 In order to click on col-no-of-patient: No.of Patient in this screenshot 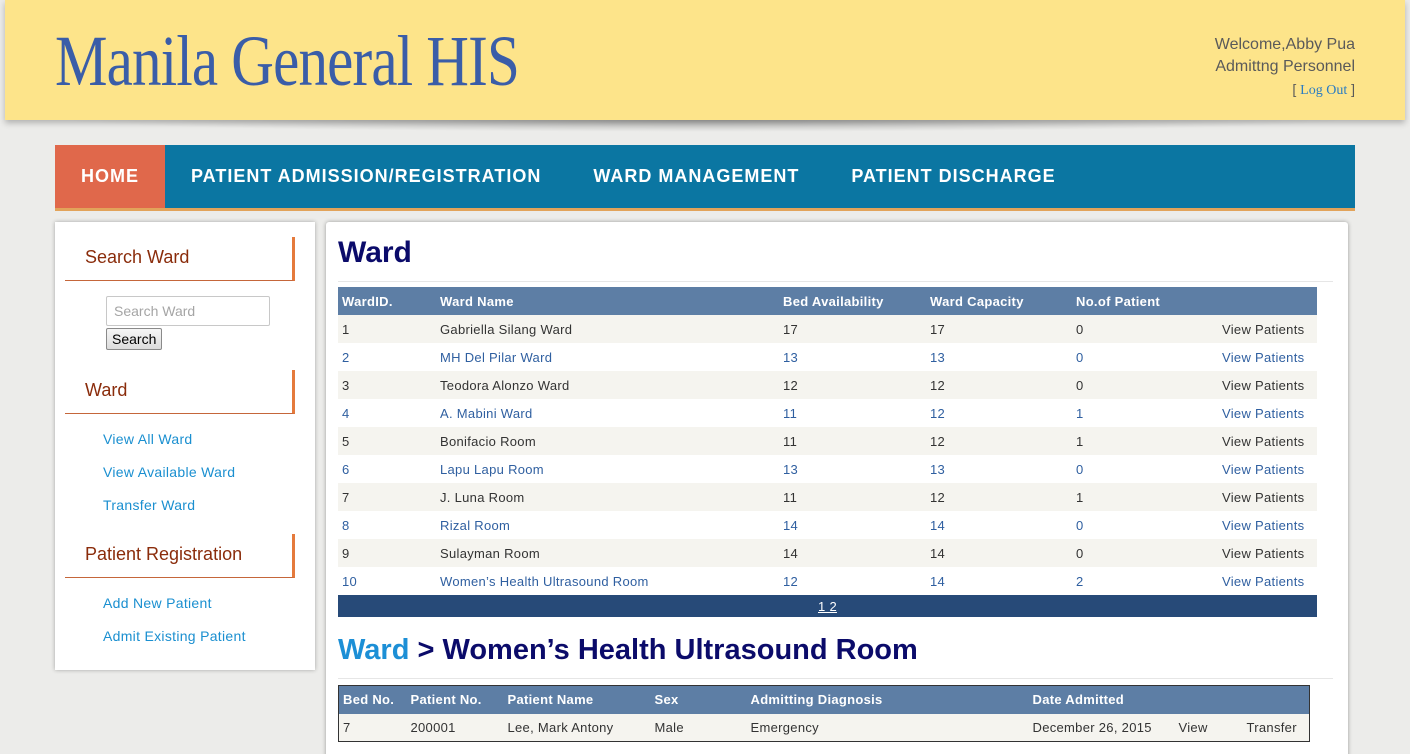, I will do `click(1145, 301)`.